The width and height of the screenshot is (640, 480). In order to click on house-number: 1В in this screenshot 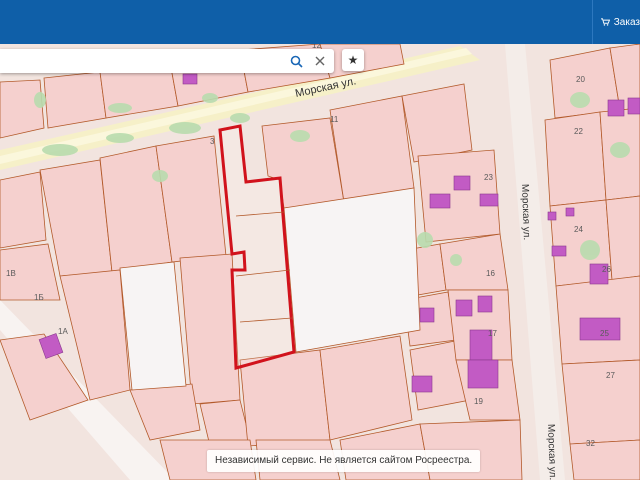, I will do `click(11, 273)`.